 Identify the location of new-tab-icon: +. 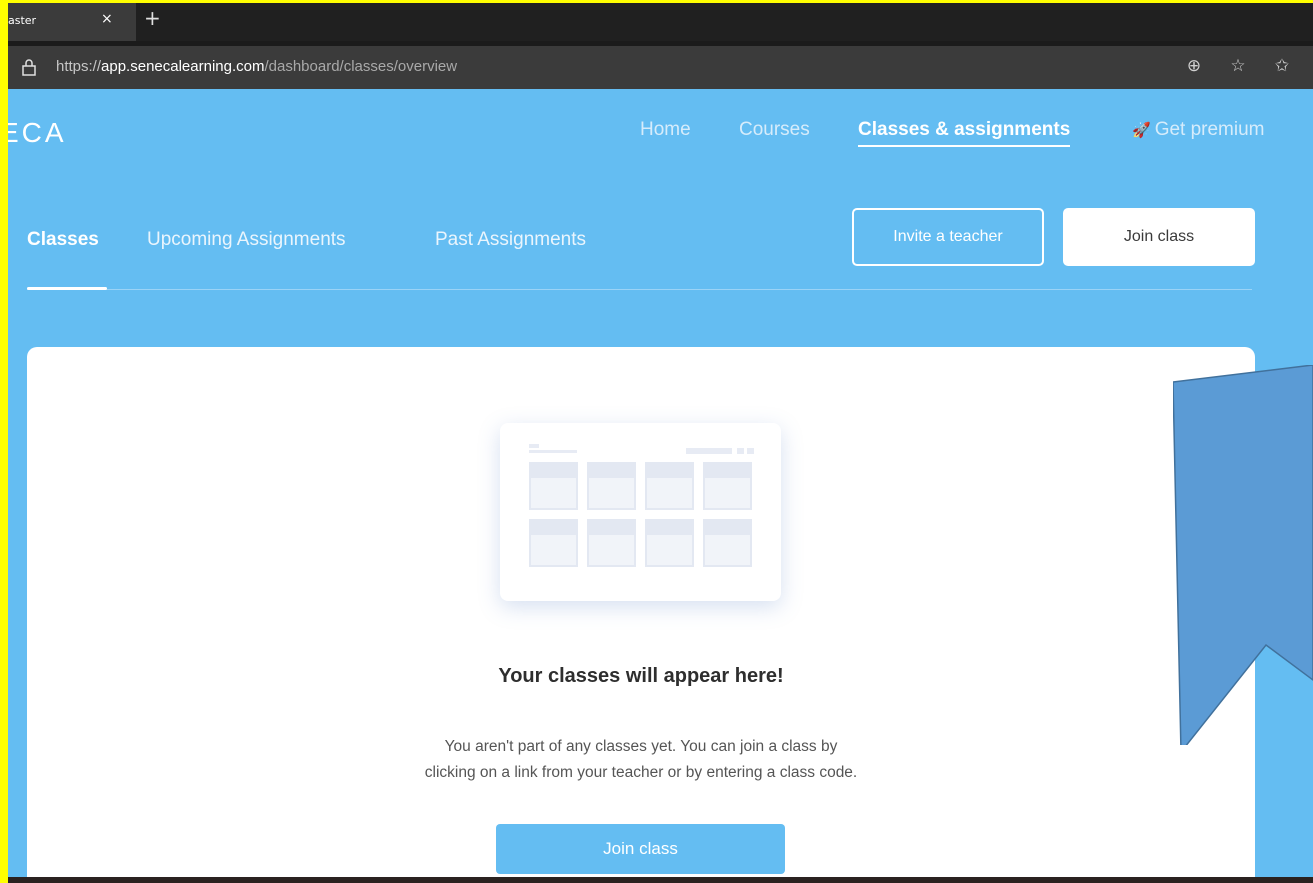
(152, 18).